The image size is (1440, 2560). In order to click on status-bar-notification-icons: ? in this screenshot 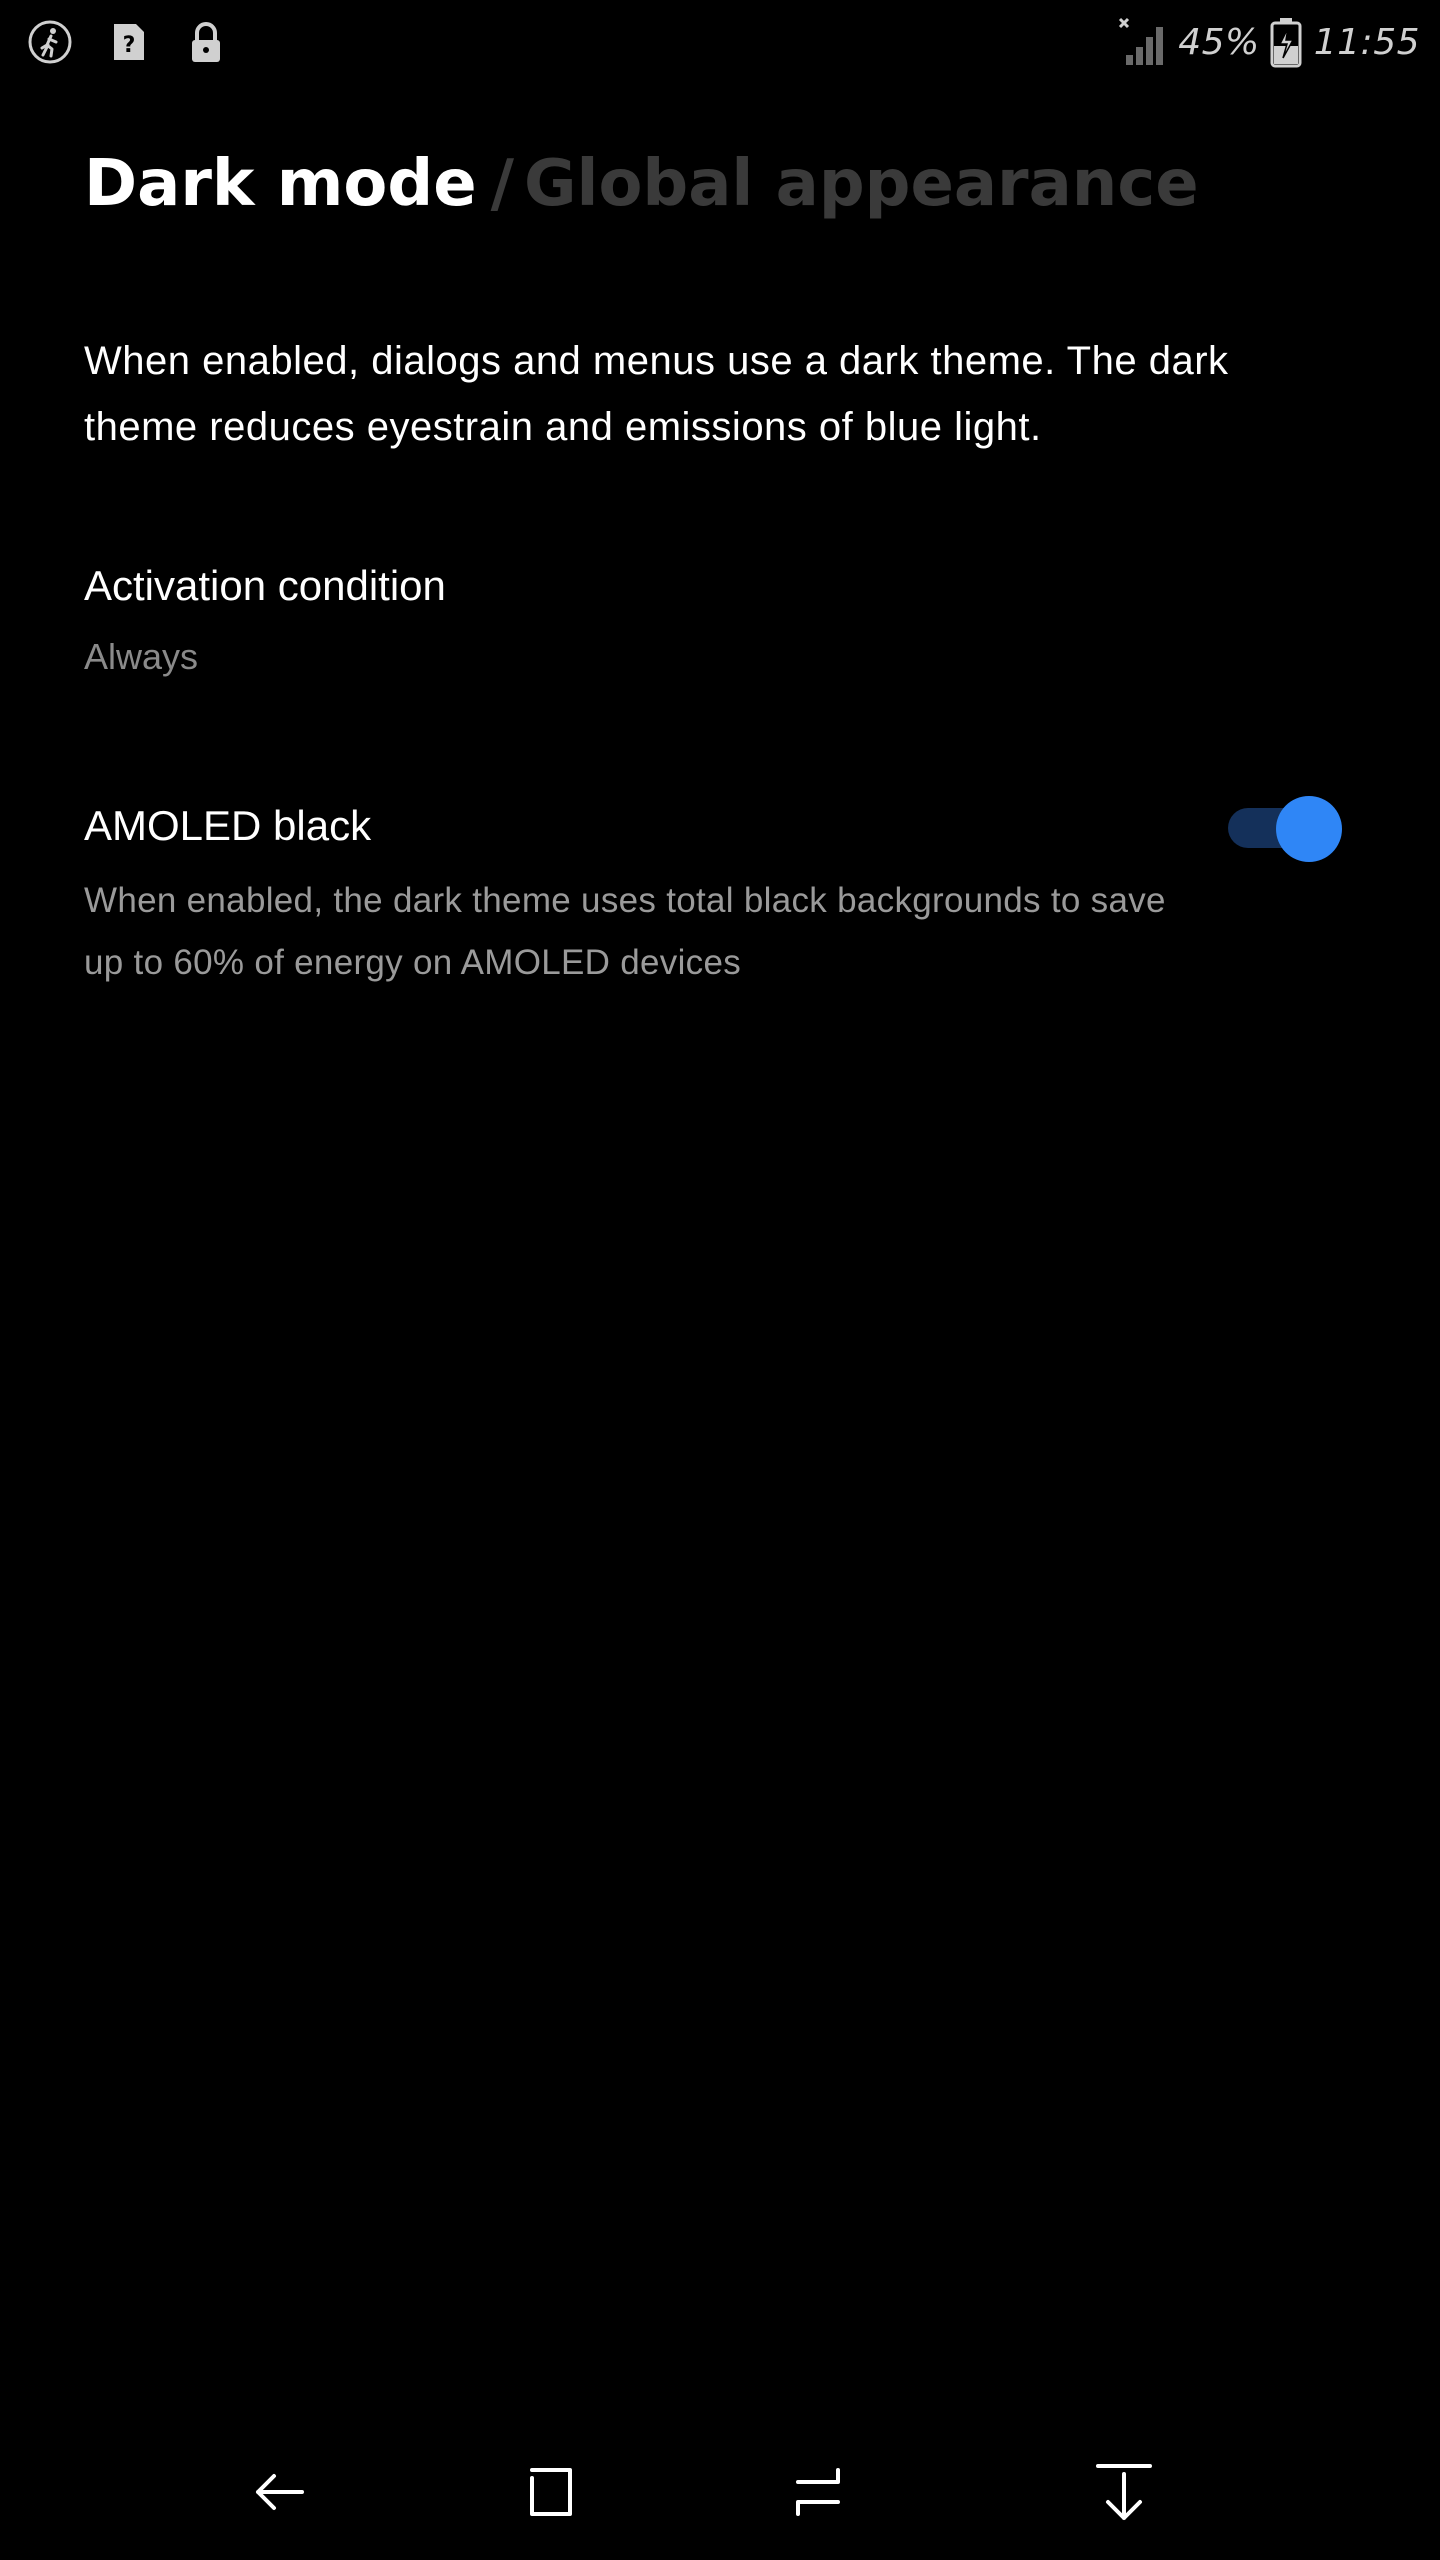, I will do `click(128, 42)`.